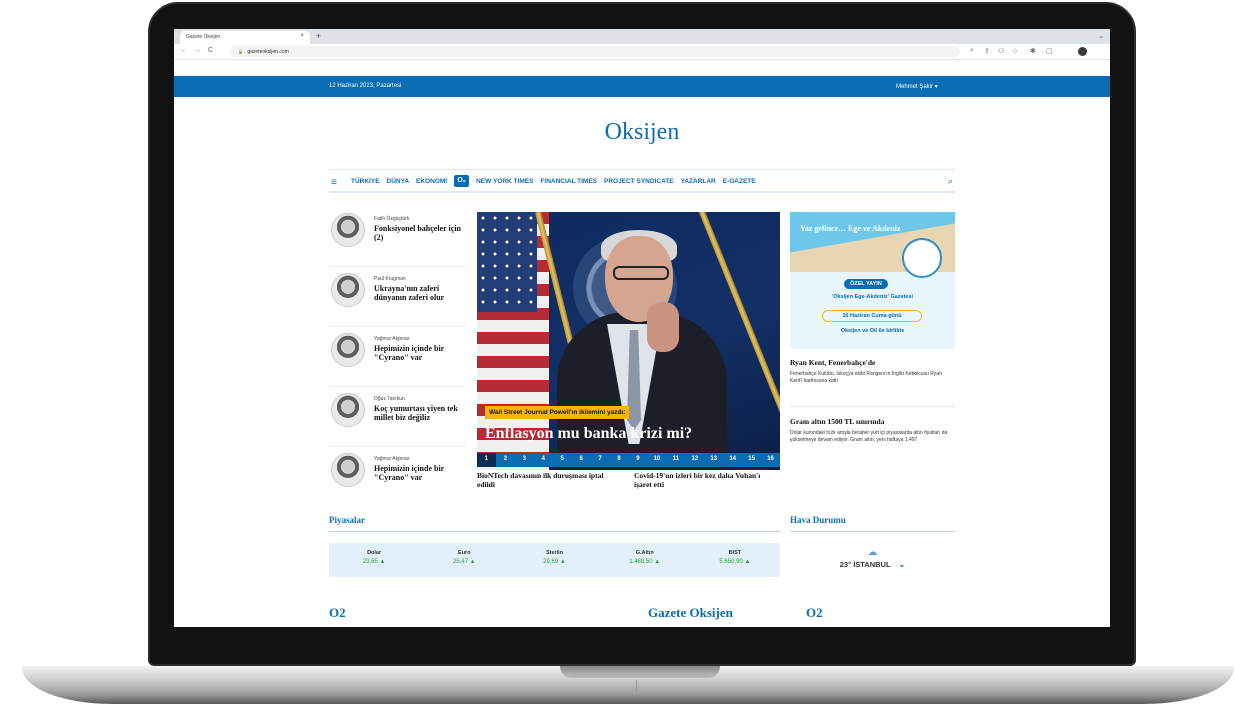  I want to click on slider-page: 3, so click(524, 460).